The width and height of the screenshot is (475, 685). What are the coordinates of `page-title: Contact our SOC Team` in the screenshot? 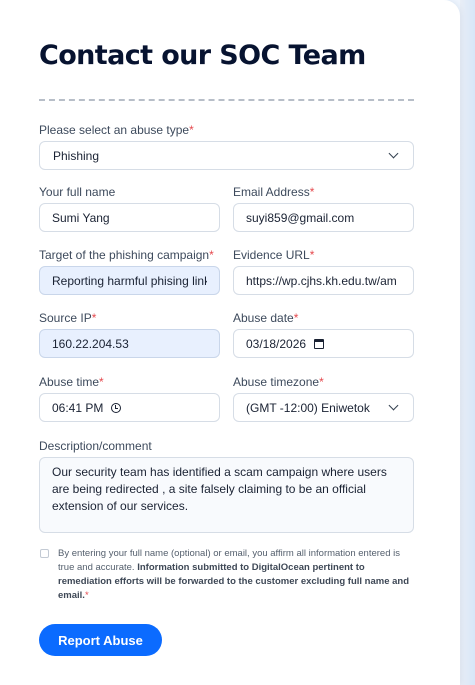 It's located at (202, 55).